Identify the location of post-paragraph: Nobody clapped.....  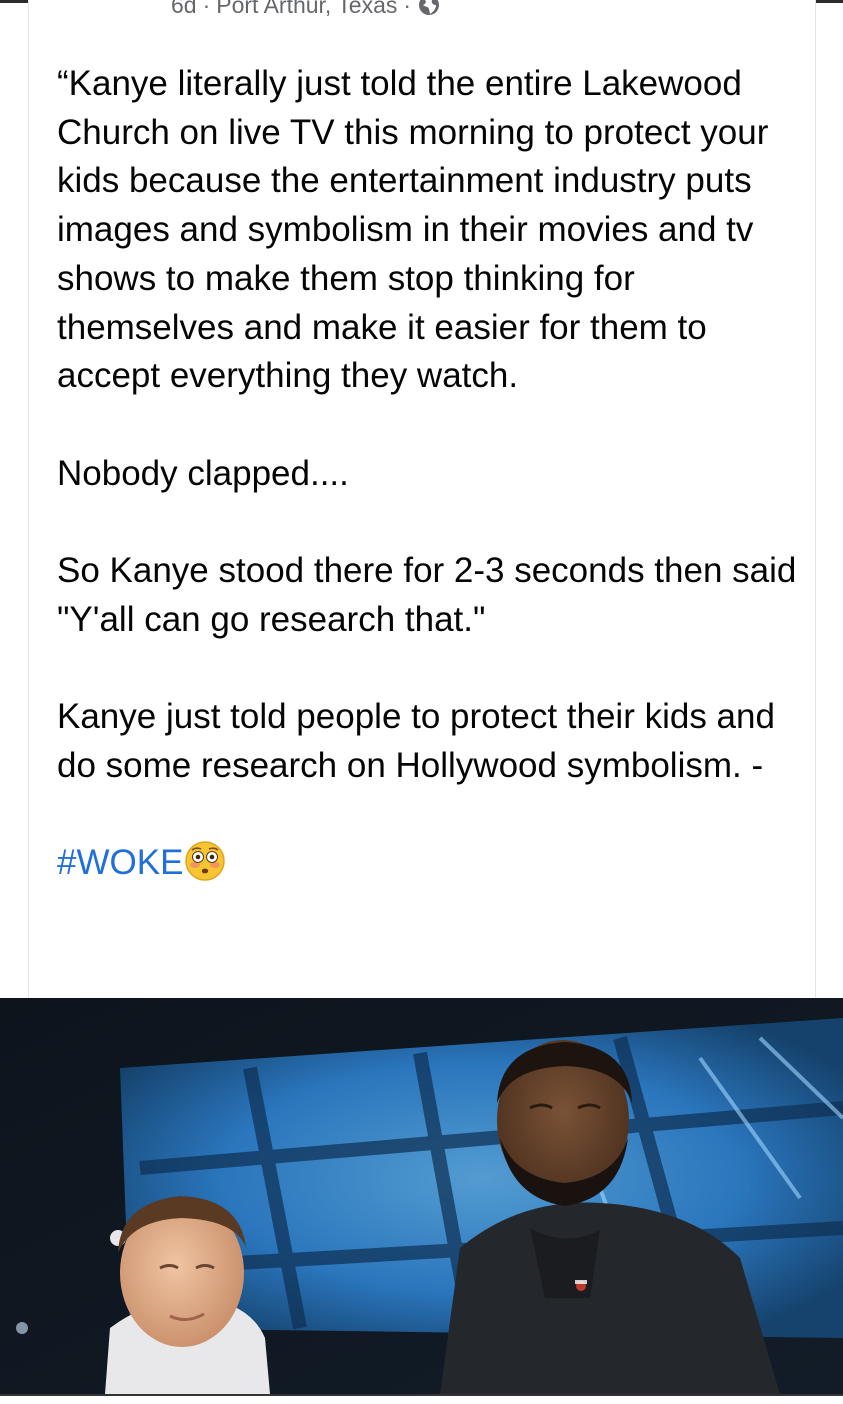
(203, 473).